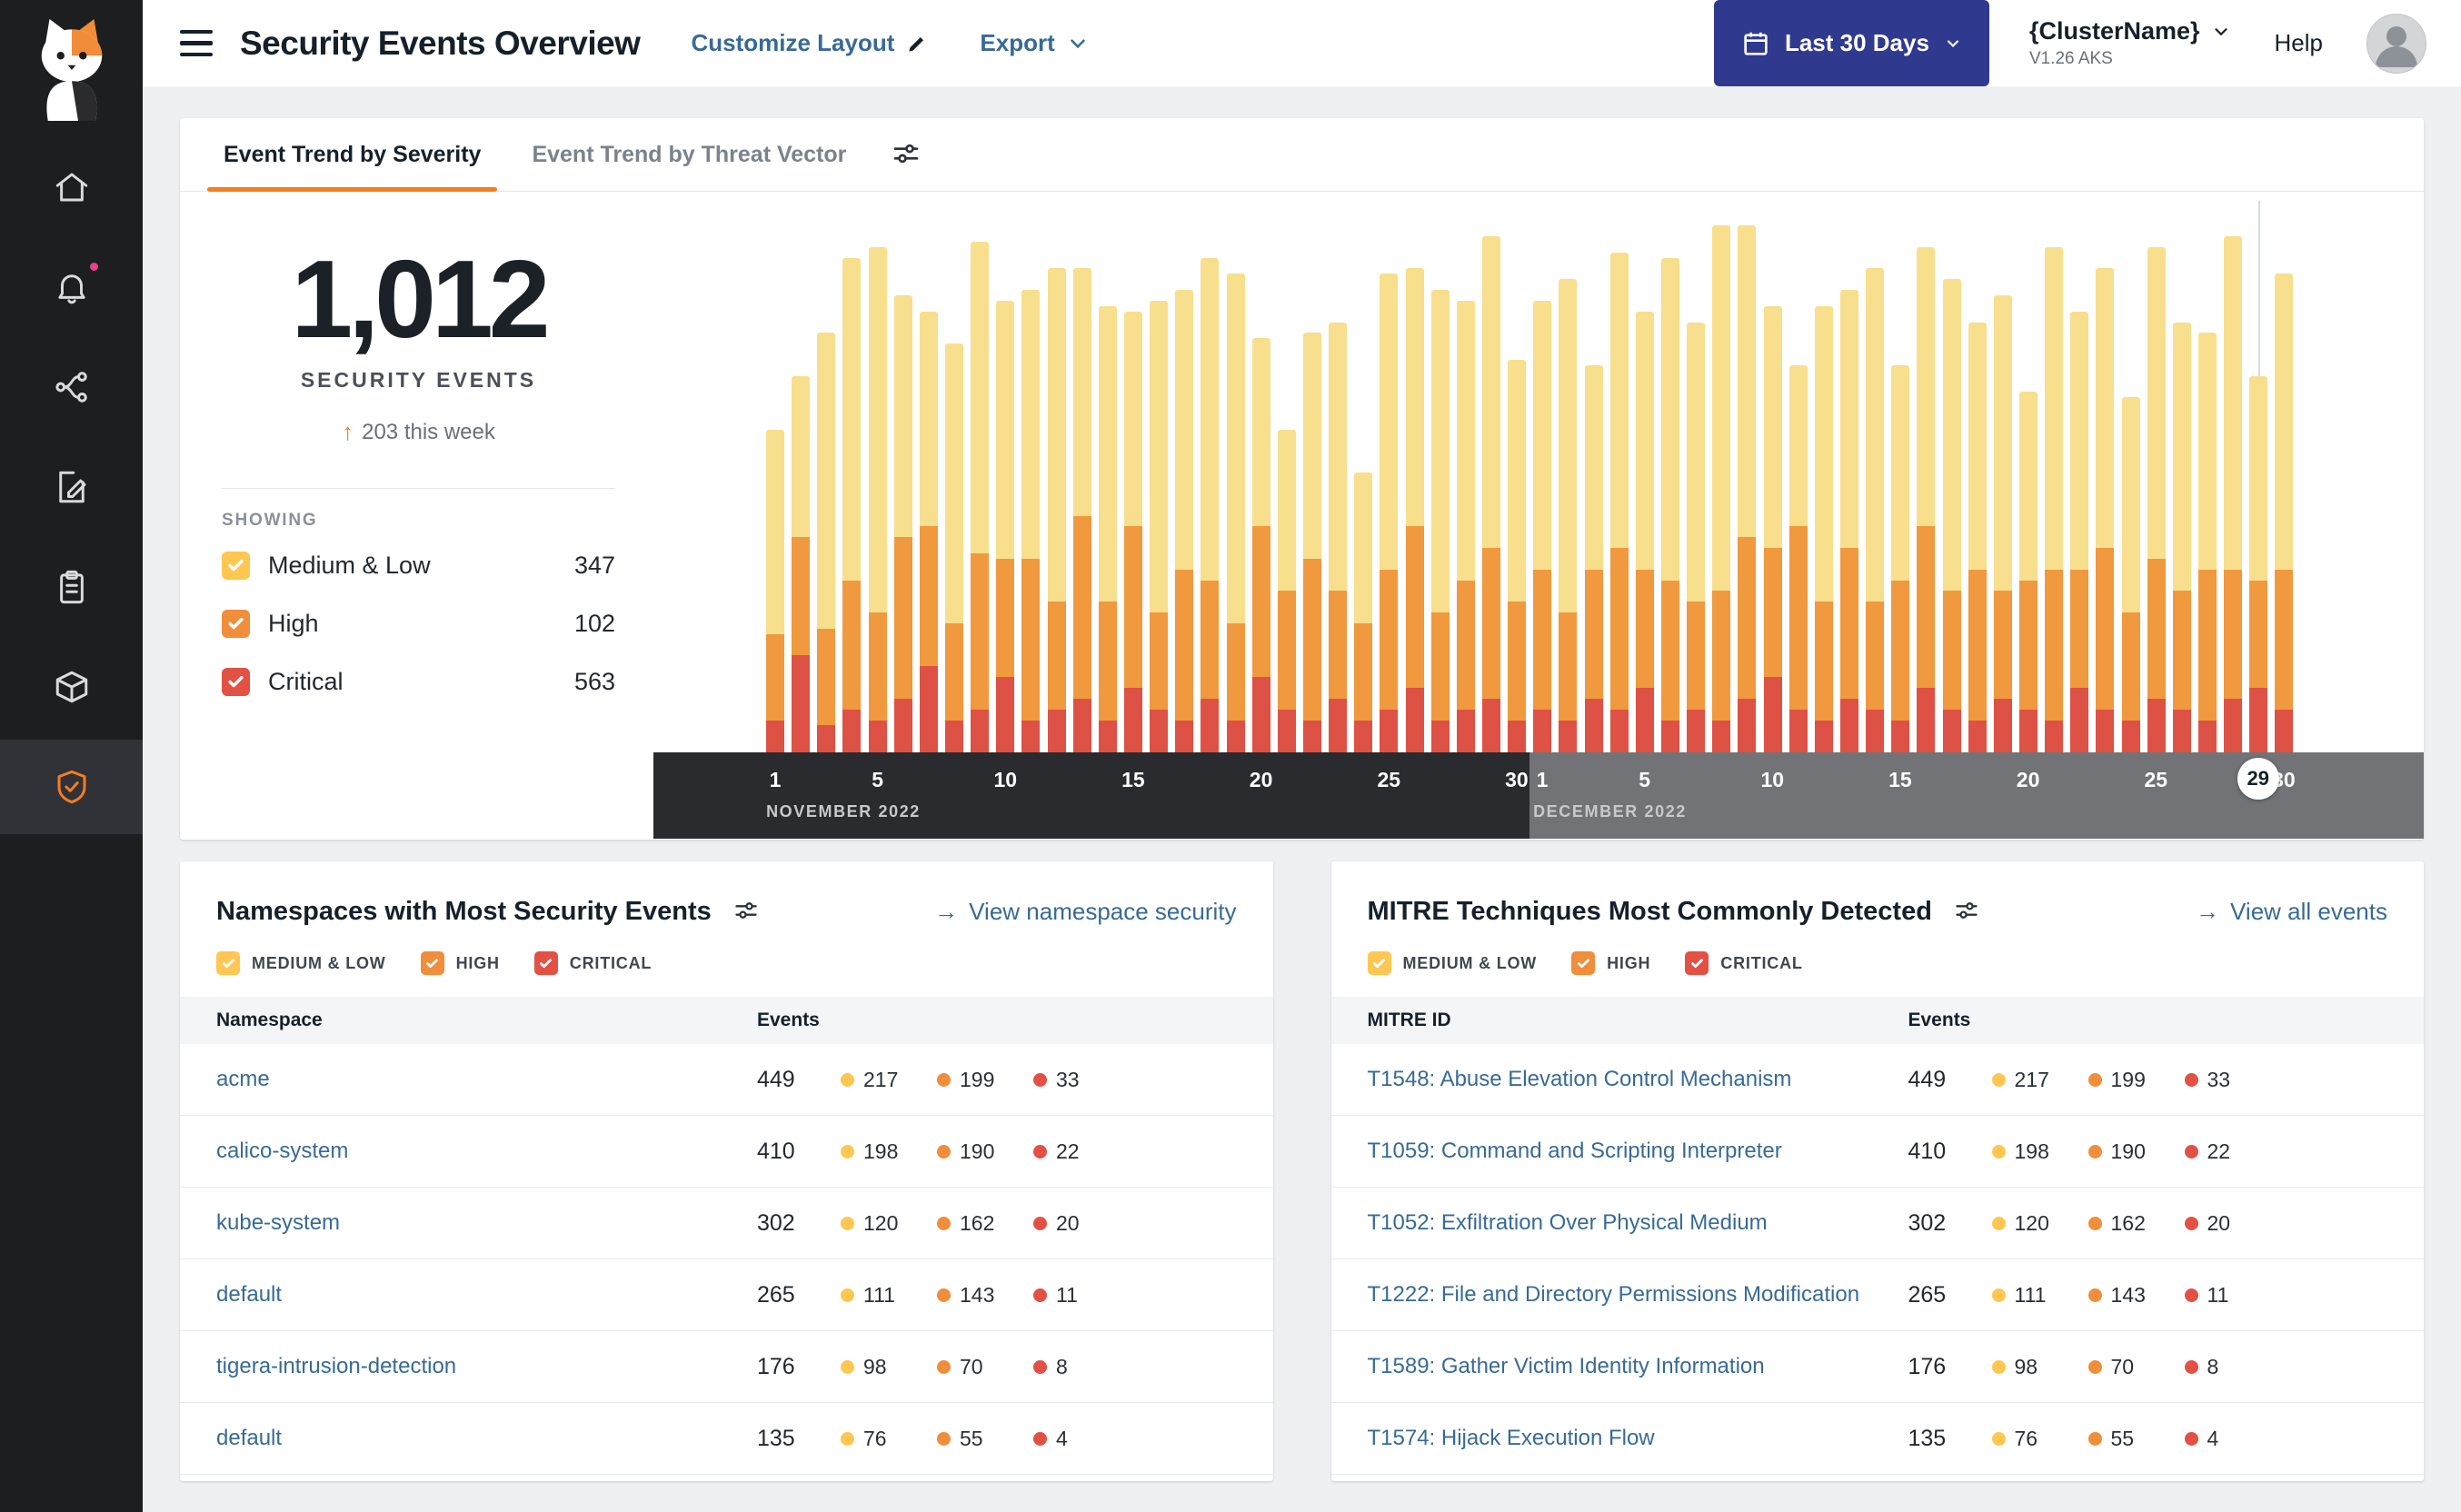 Image resolution: width=2461 pixels, height=1512 pixels. What do you see at coordinates (71, 687) in the screenshot?
I see `sidebar-item-apps` at bounding box center [71, 687].